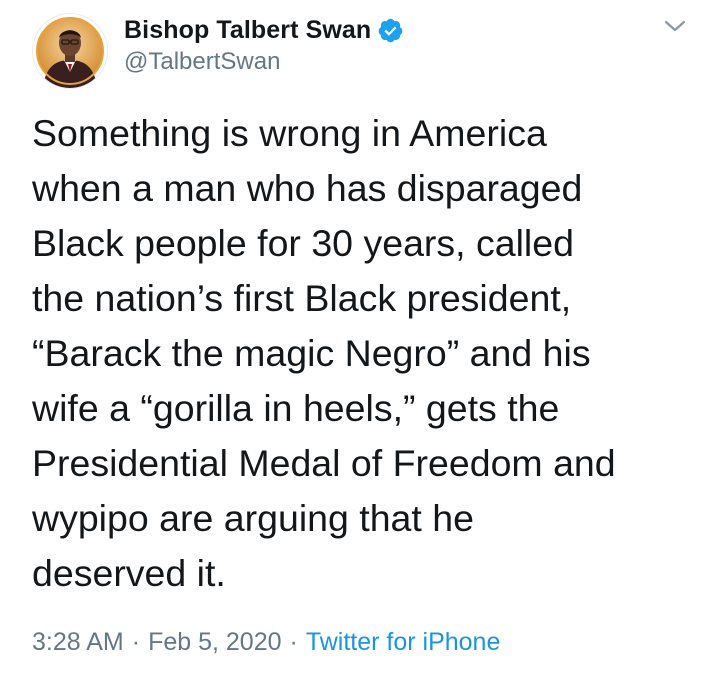  I want to click on tweet-text-line: Black people for 30 years, called, so click(303, 243).